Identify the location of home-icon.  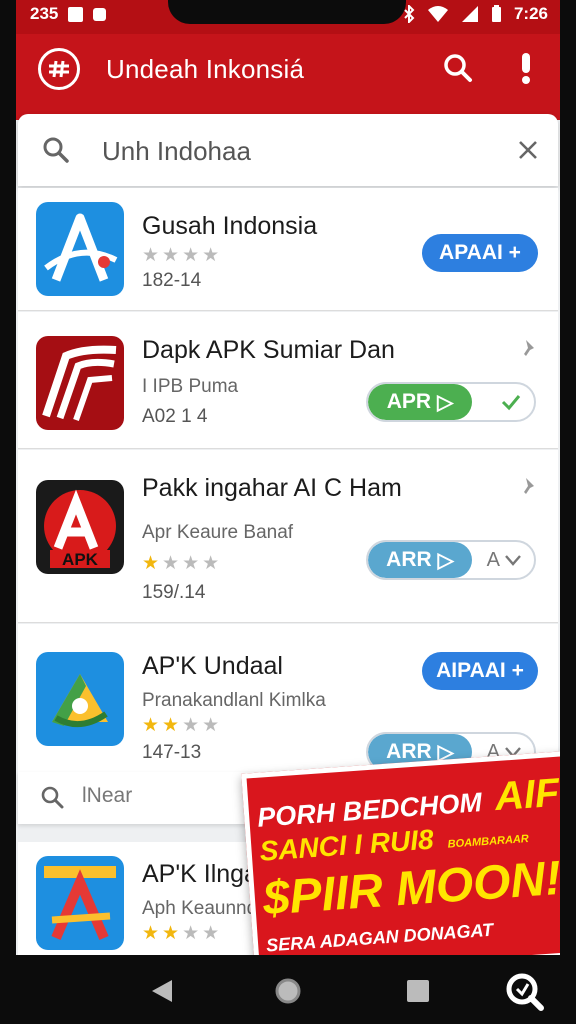
(288, 991).